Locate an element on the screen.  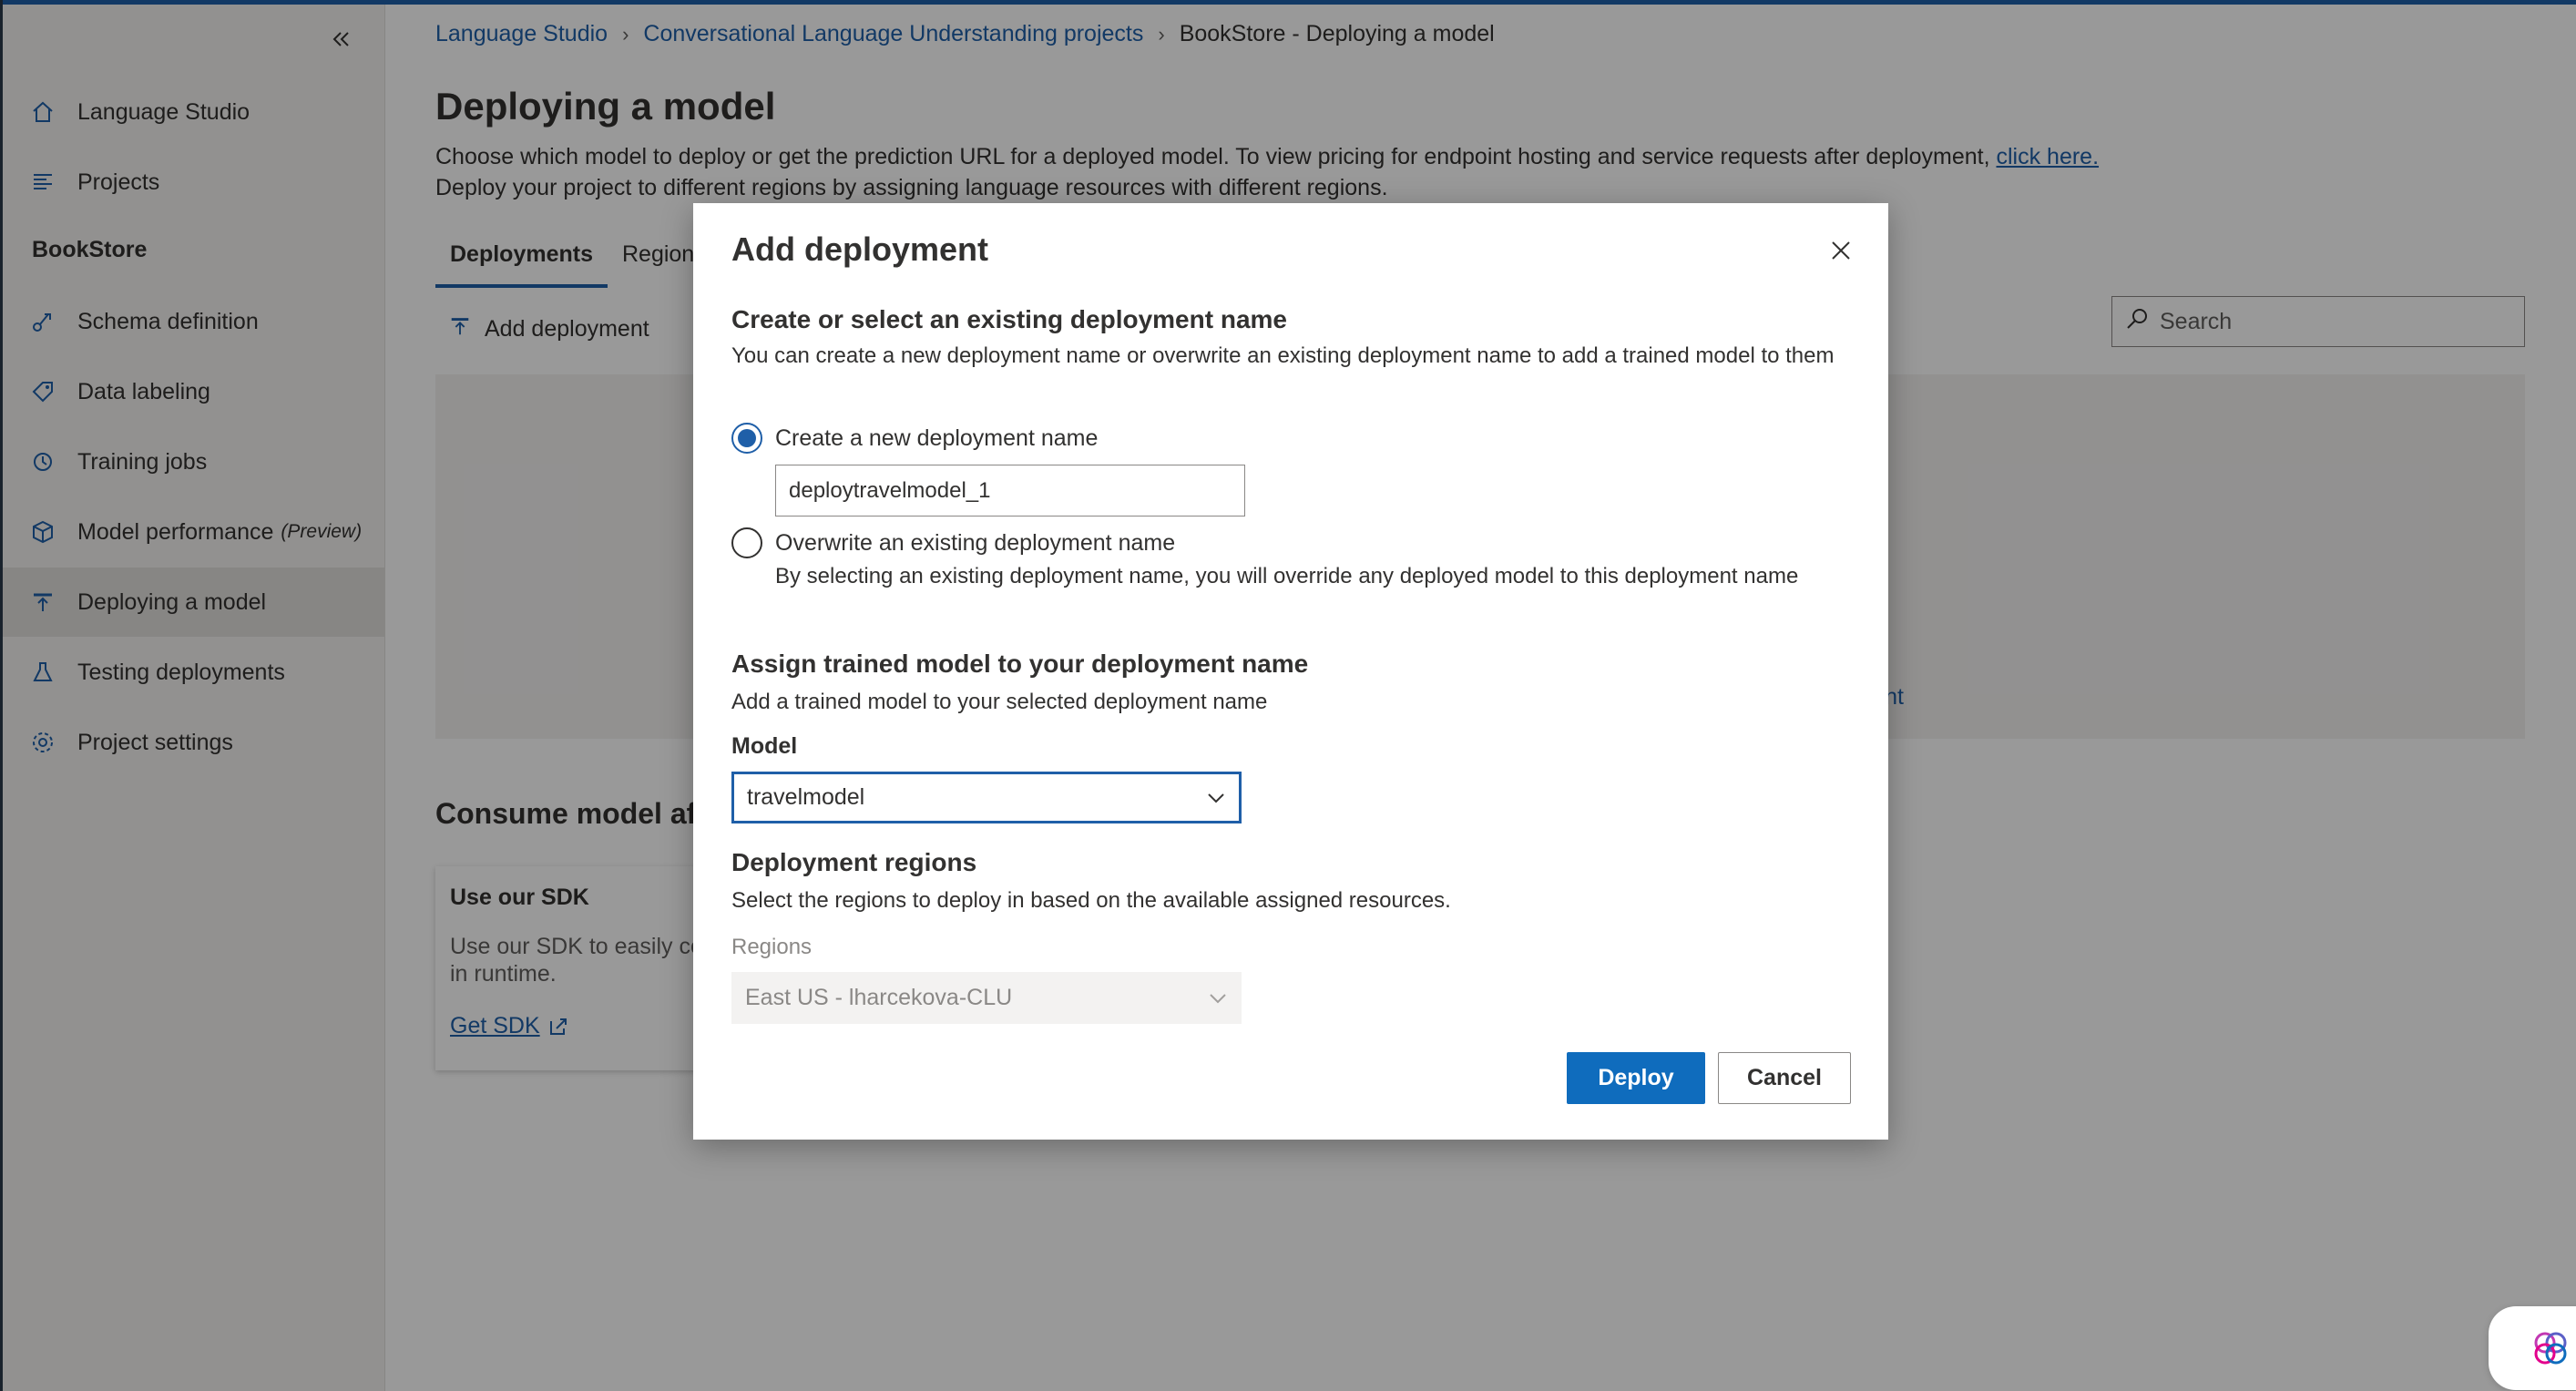
regions-dropdown-value: East US - lharcekova-CLU is located at coordinates (879, 997).